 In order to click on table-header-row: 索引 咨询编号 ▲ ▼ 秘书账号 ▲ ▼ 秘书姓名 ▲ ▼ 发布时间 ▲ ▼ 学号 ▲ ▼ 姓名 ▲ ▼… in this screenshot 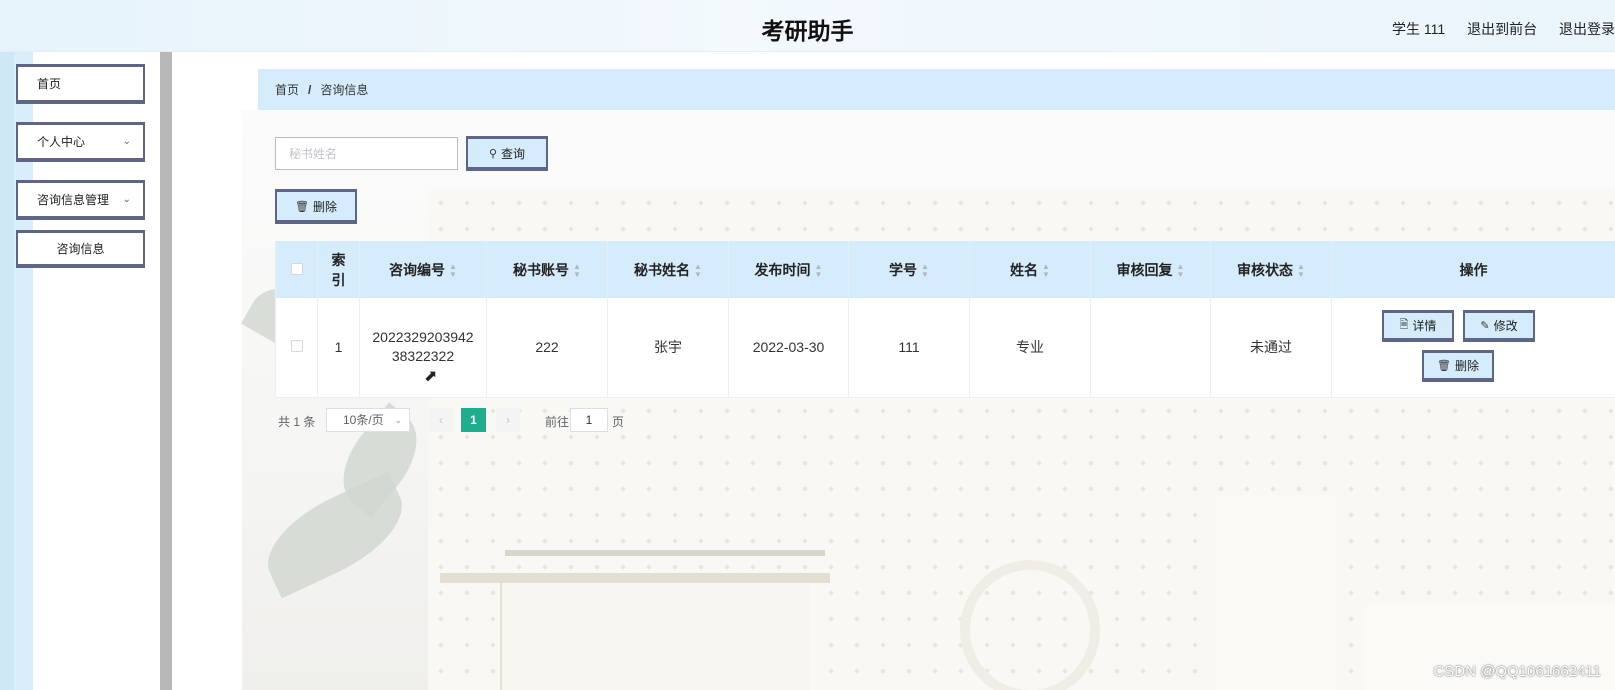, I will do `click(945, 269)`.